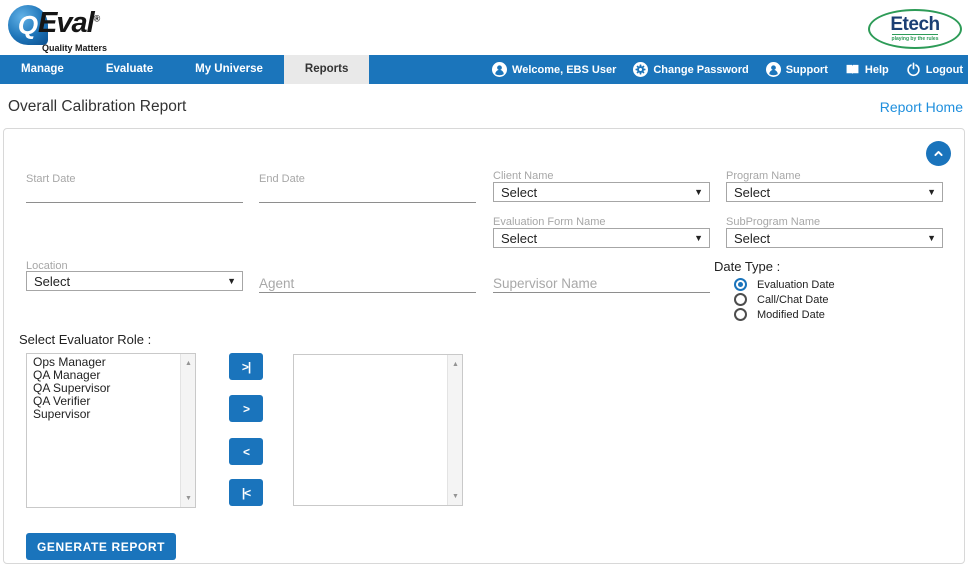 Image resolution: width=968 pixels, height=571 pixels. I want to click on evaluation-form-name-label: Evaluation Form Name, so click(549, 222).